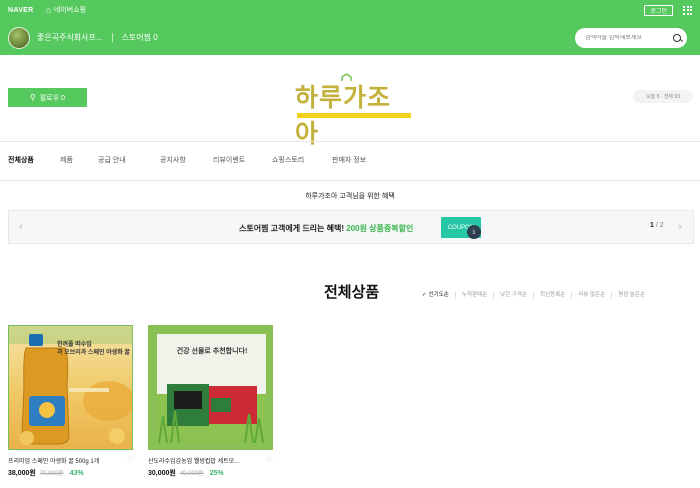  I want to click on nav-item-supply: 공급 안내, so click(112, 160).